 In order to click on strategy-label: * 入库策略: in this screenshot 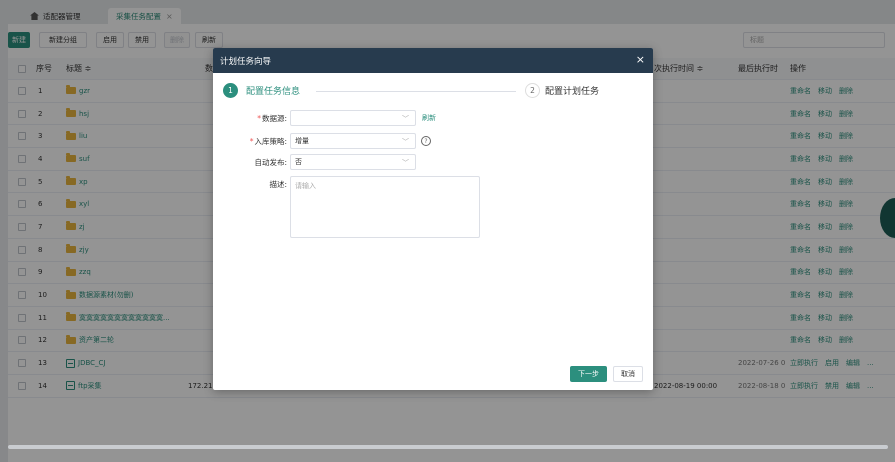, I will do `click(268, 141)`.